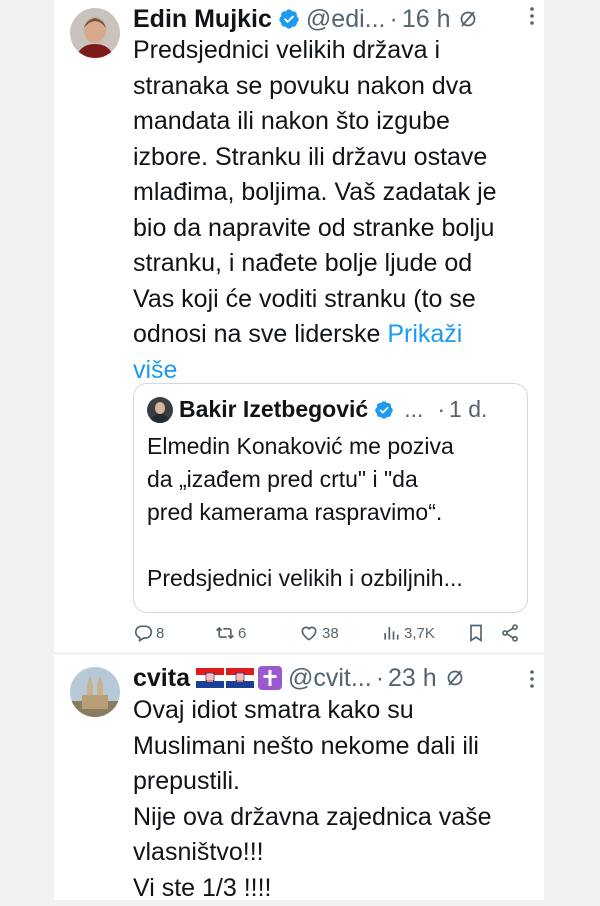 Image resolution: width=600 pixels, height=906 pixels. I want to click on quote-time: 1 d., so click(468, 409).